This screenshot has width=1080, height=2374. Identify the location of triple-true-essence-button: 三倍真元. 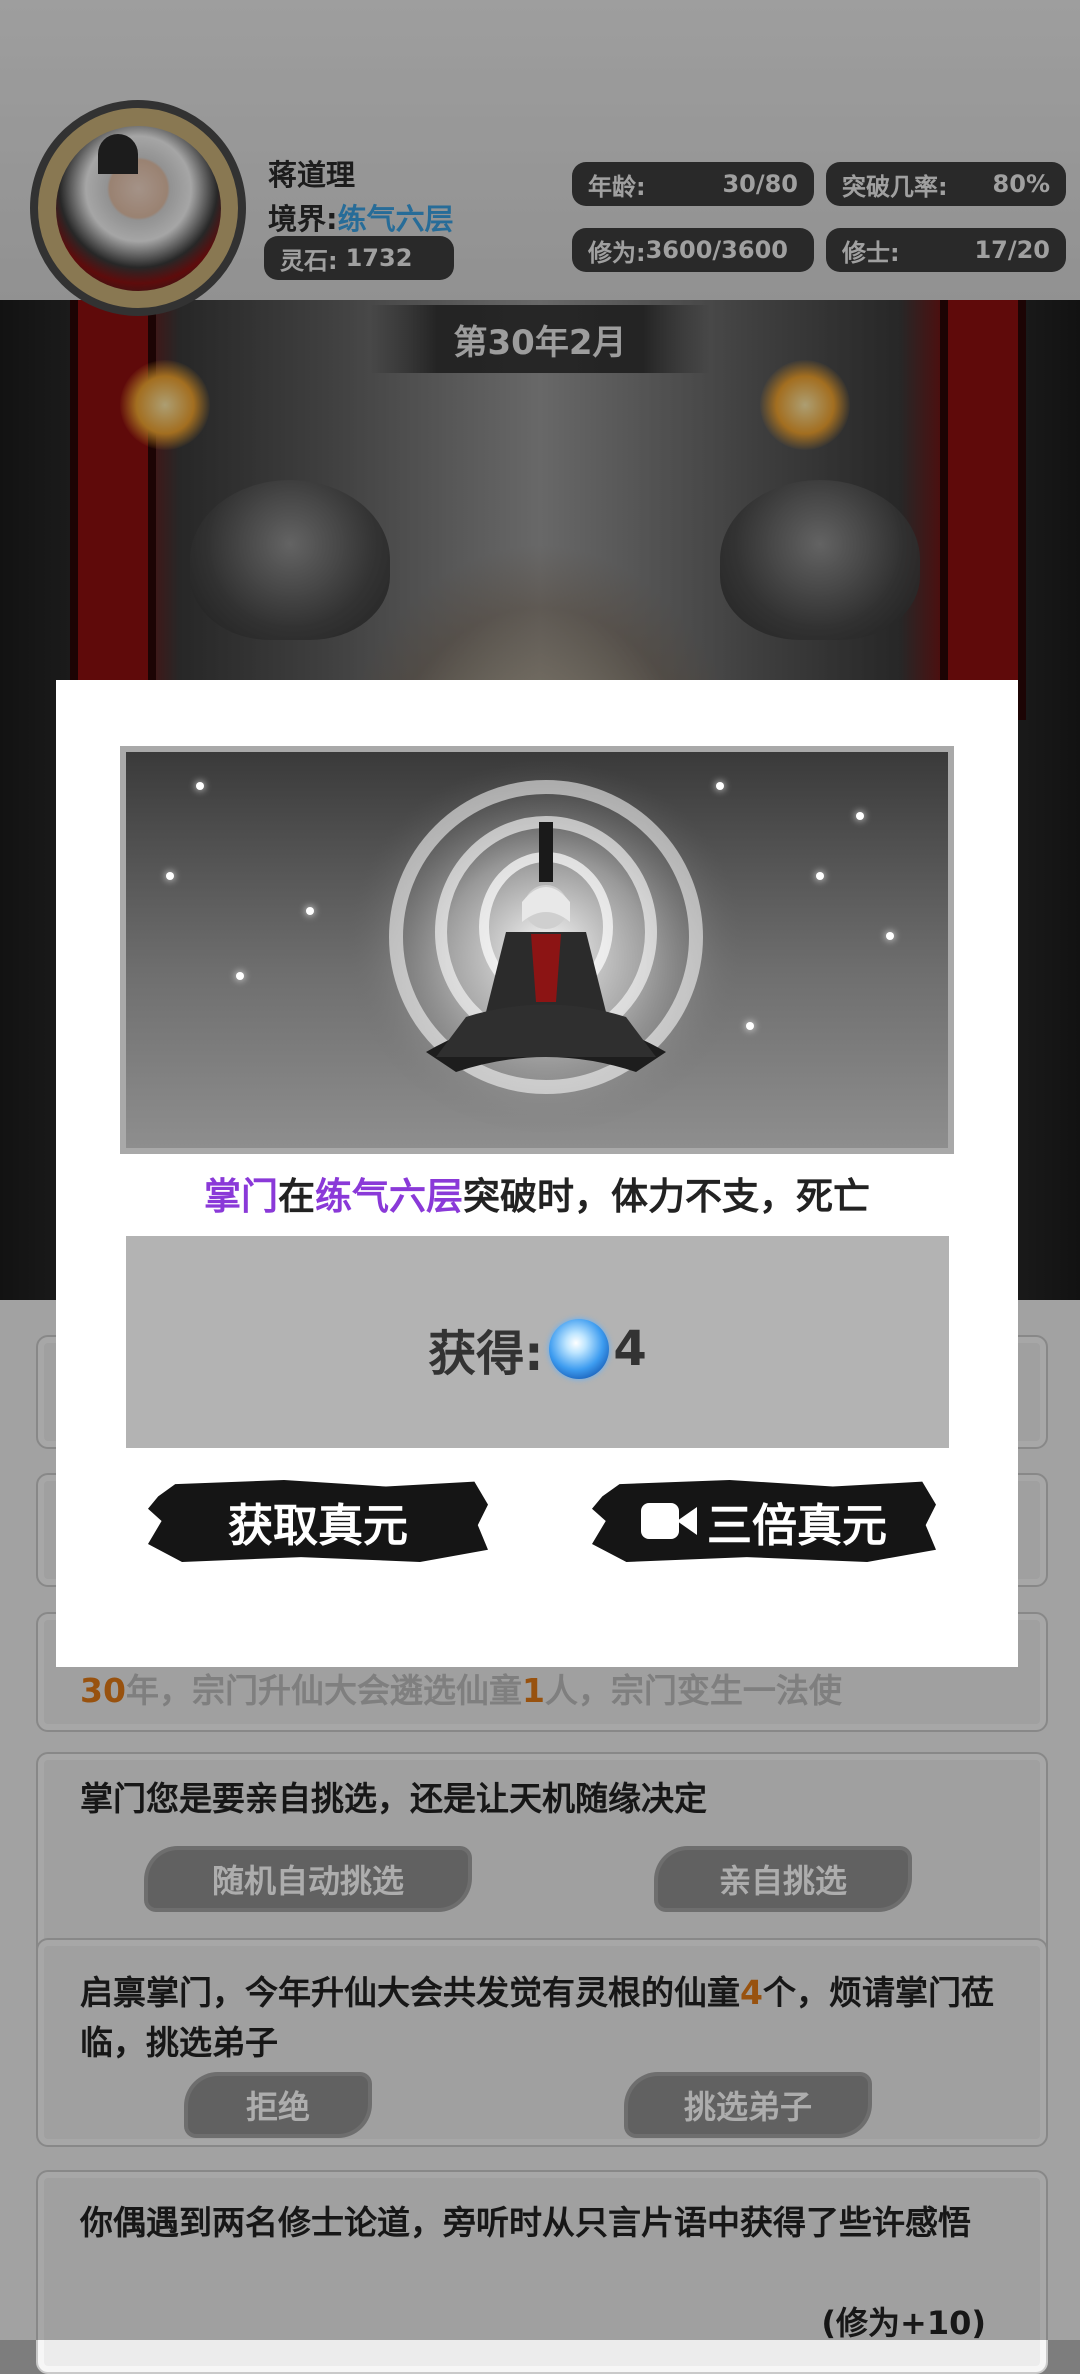
(764, 1521).